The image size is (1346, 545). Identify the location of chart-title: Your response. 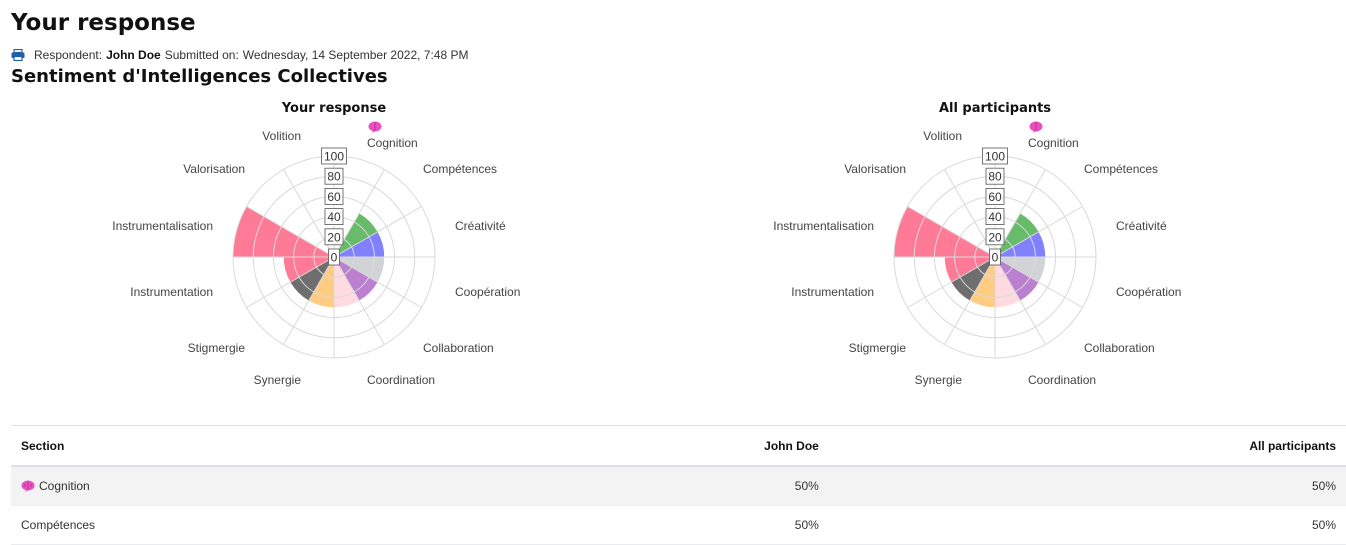
(334, 108).